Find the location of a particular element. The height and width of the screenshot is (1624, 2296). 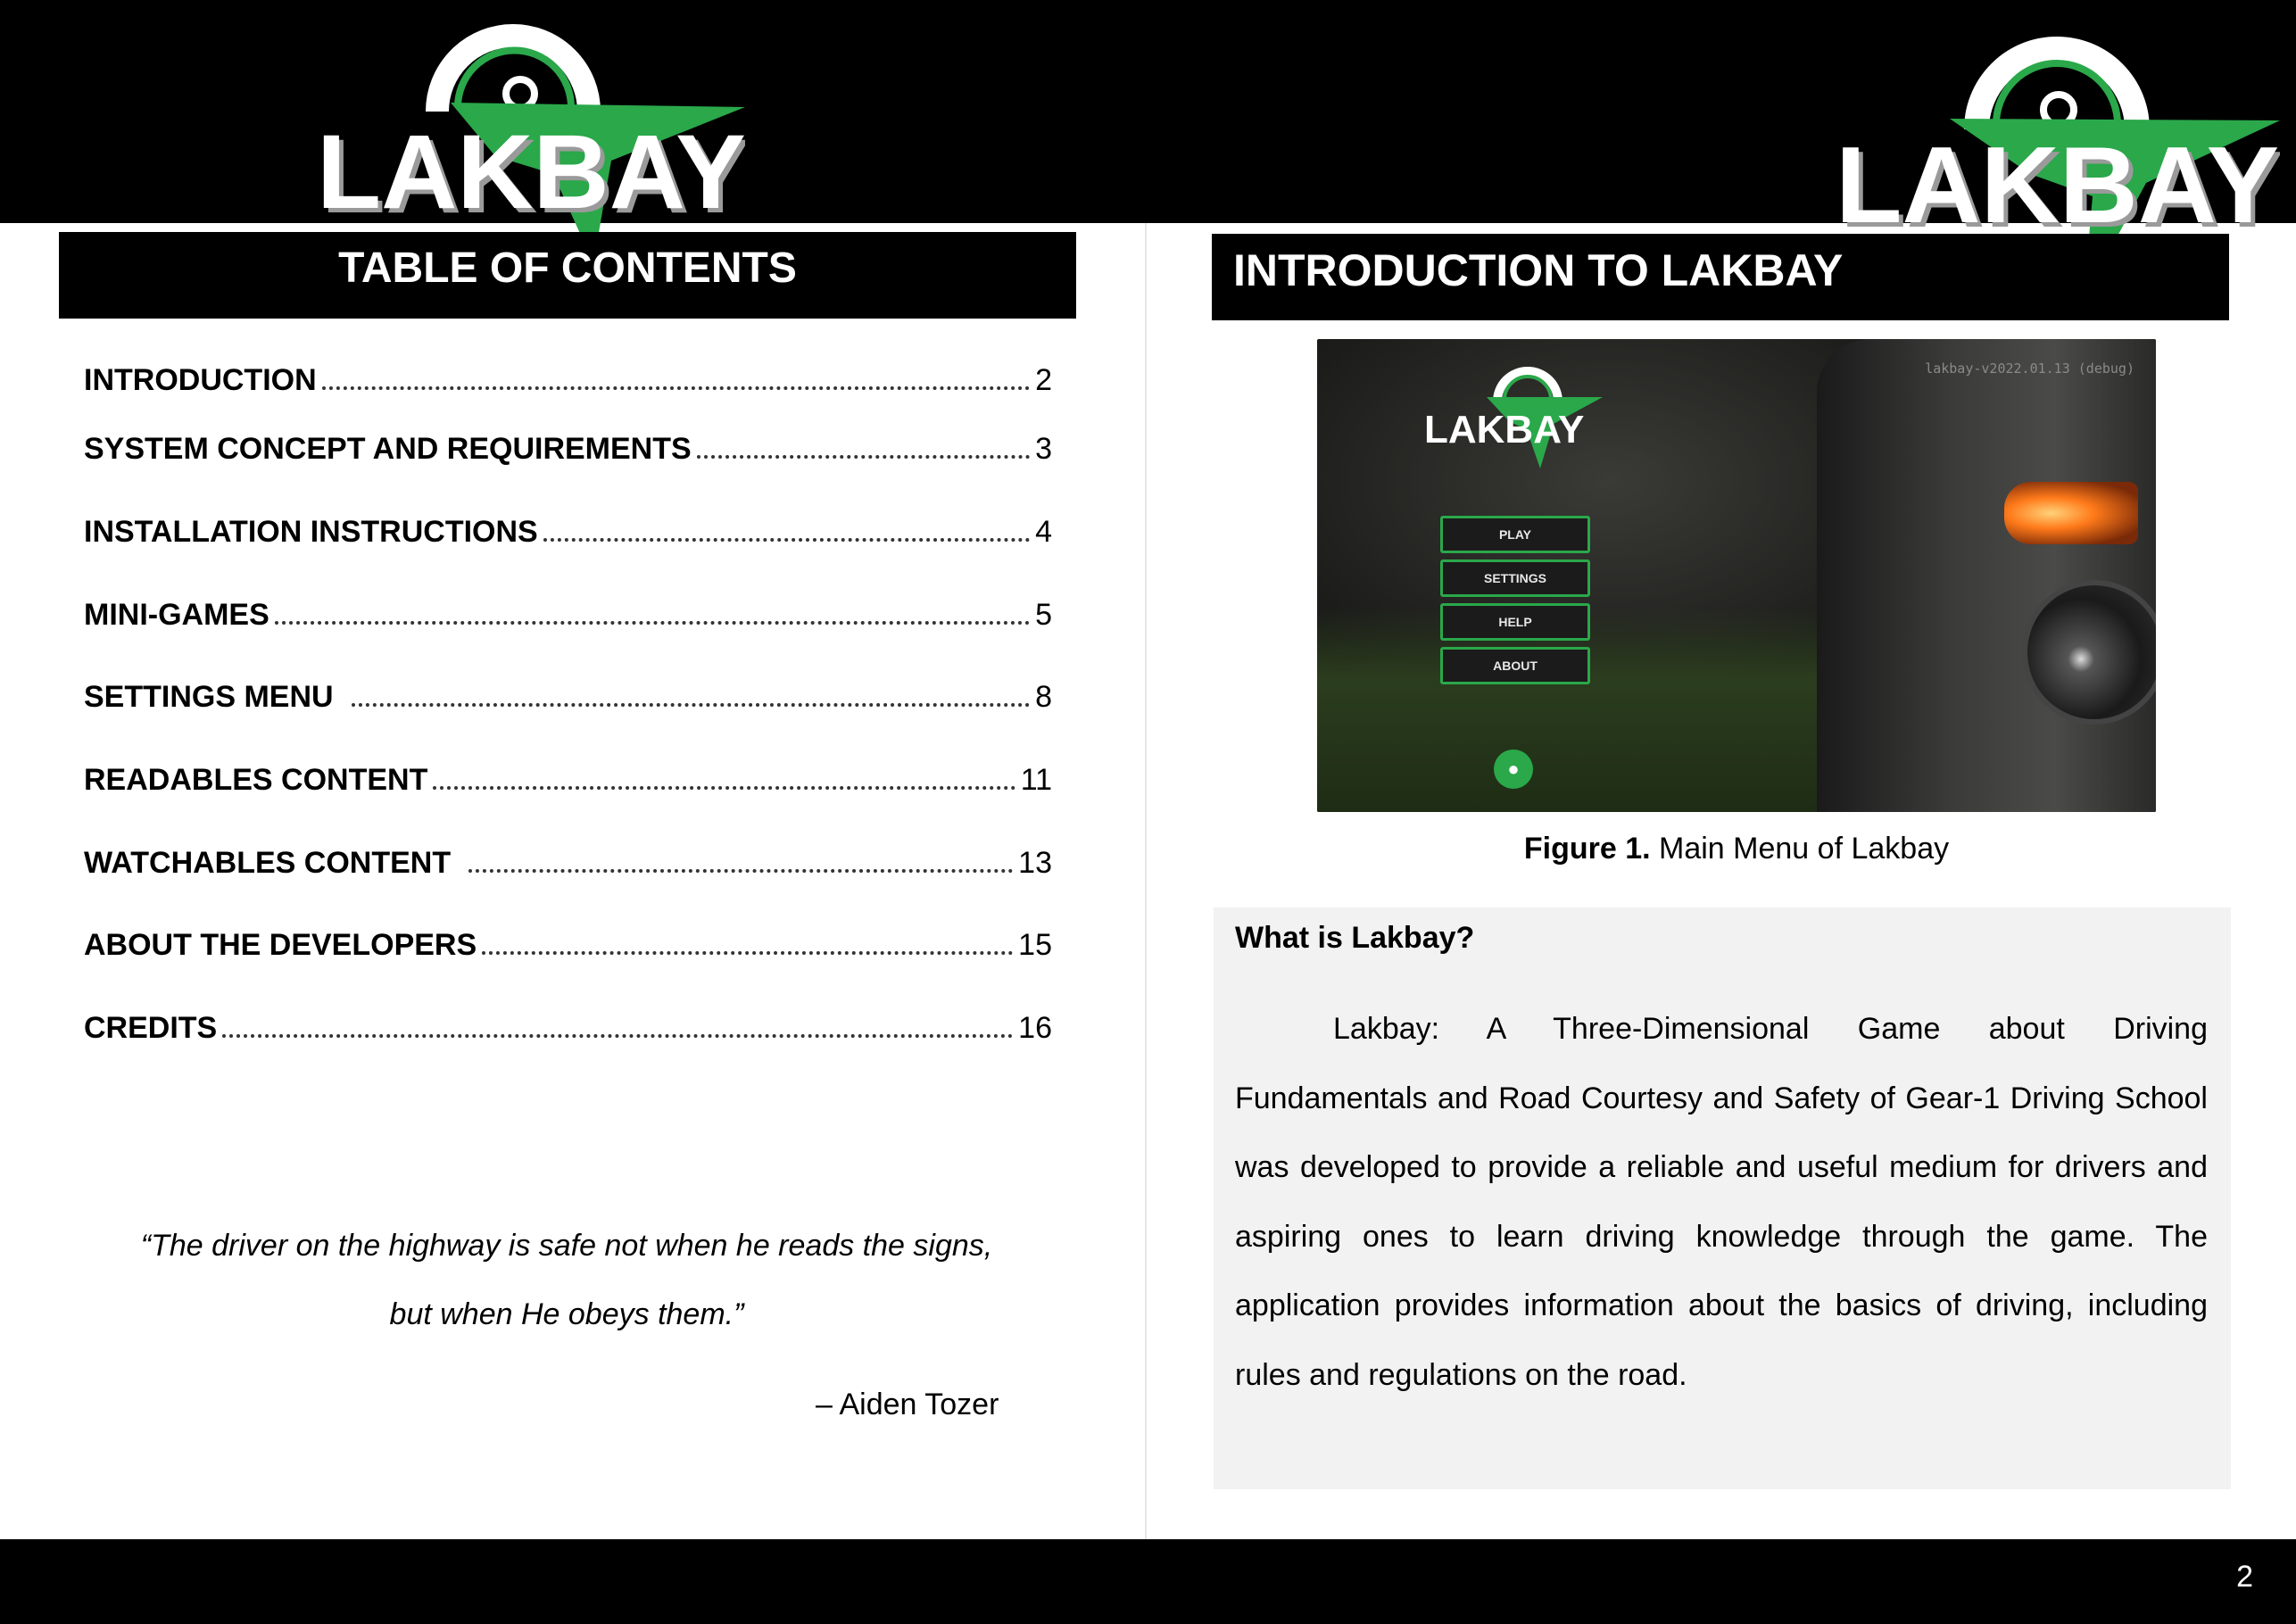

toc-entry-installation: INSTALLATION INSTRUCTIONS 4 is located at coordinates (568, 529).